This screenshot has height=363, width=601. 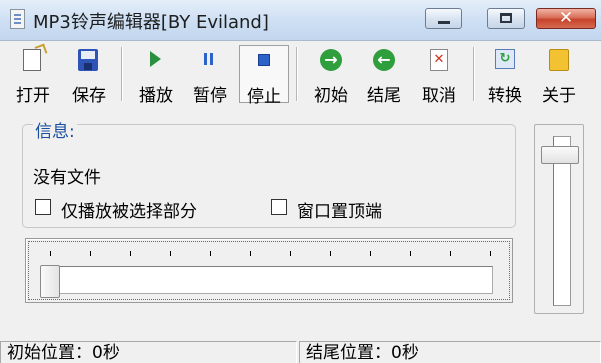 I want to click on pause-button: 暂停, so click(x=210, y=75).